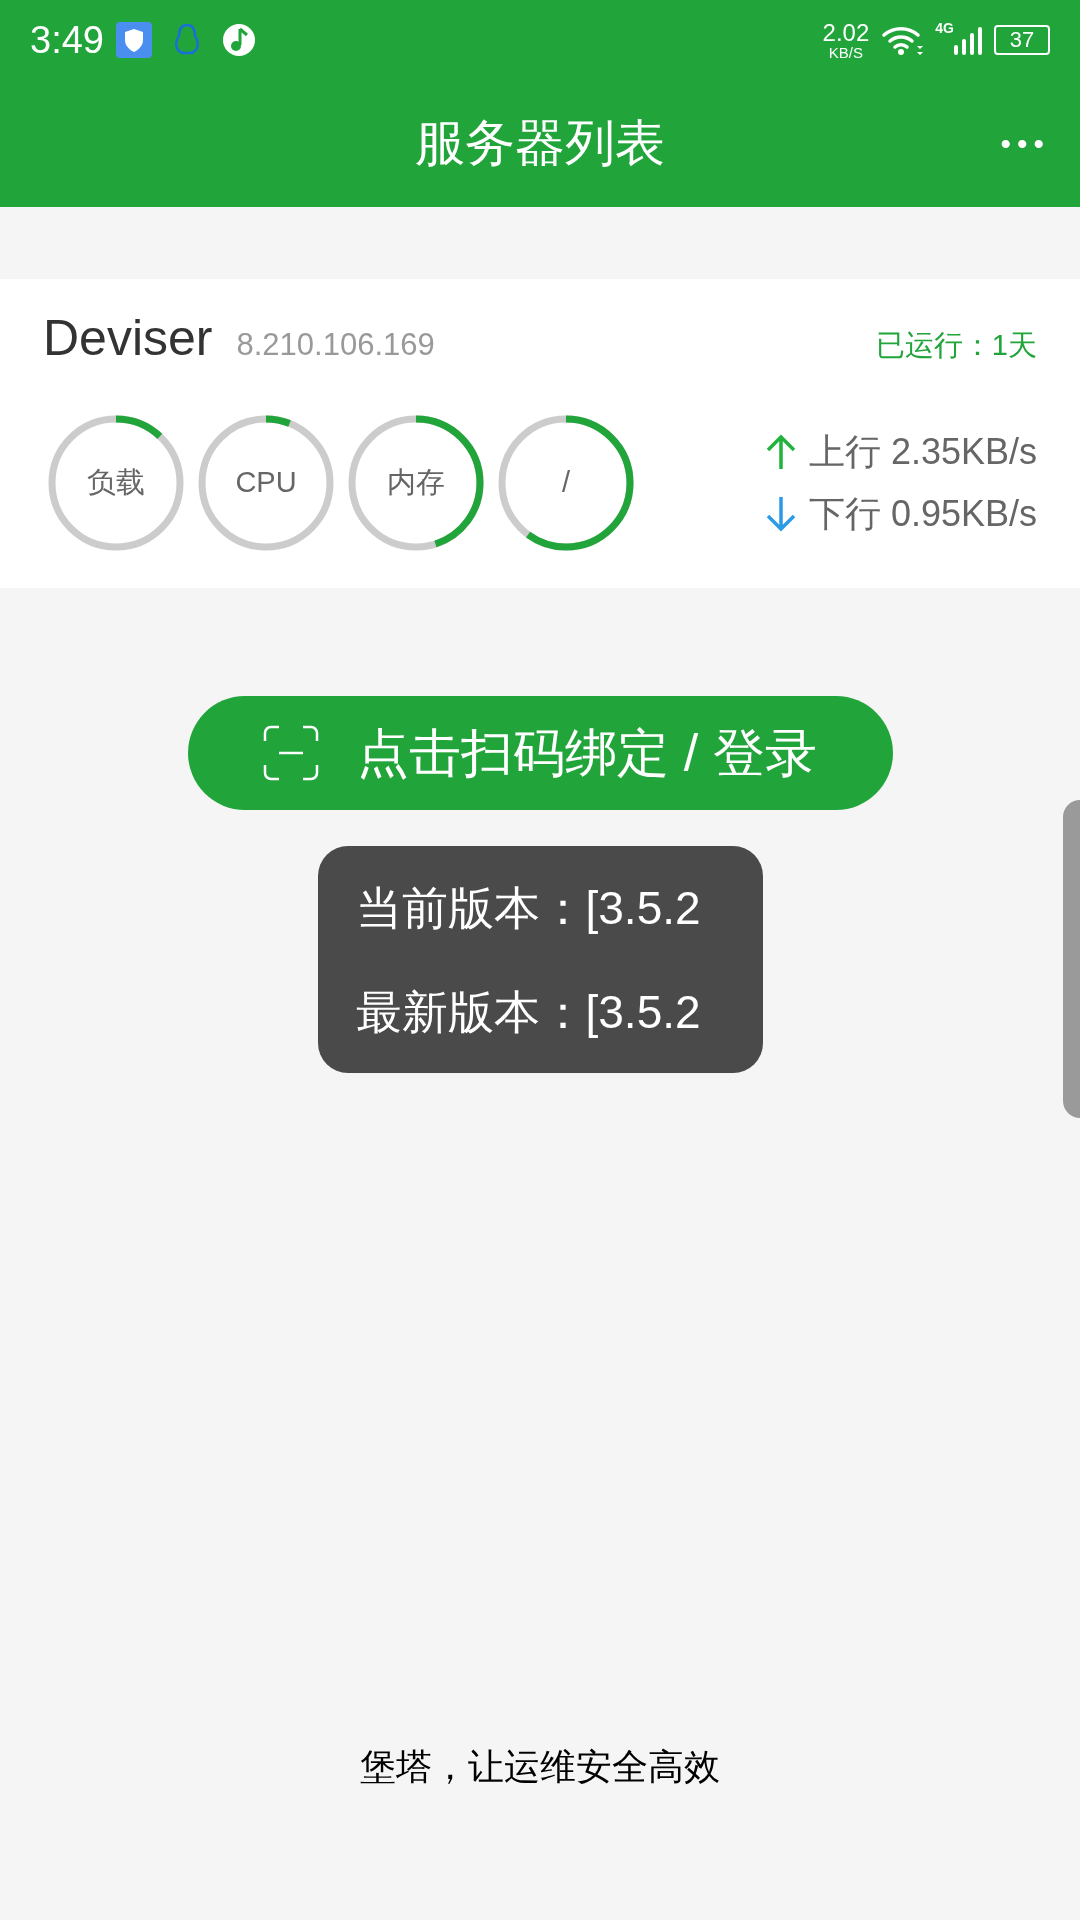  Describe the element at coordinates (944, 28) in the screenshot. I see `network-type: 4G` at that location.